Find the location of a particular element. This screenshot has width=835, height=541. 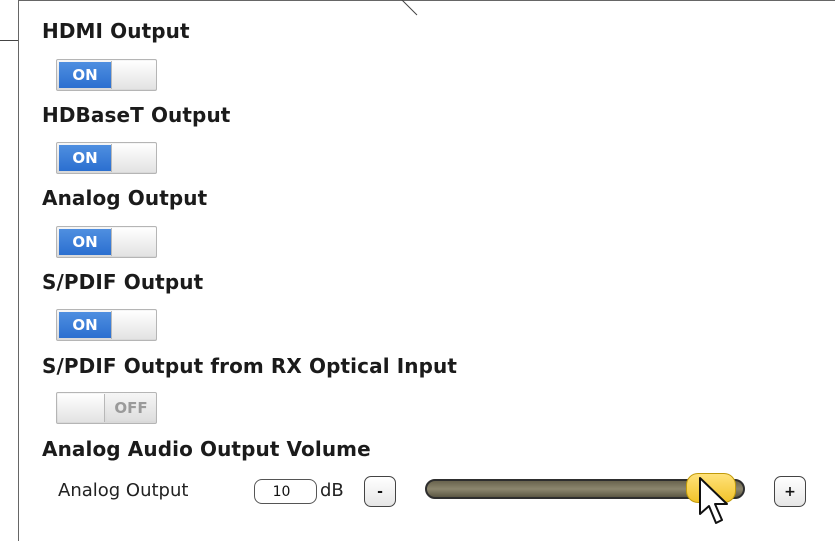

panel-decoration-line is located at coordinates (409, 8).